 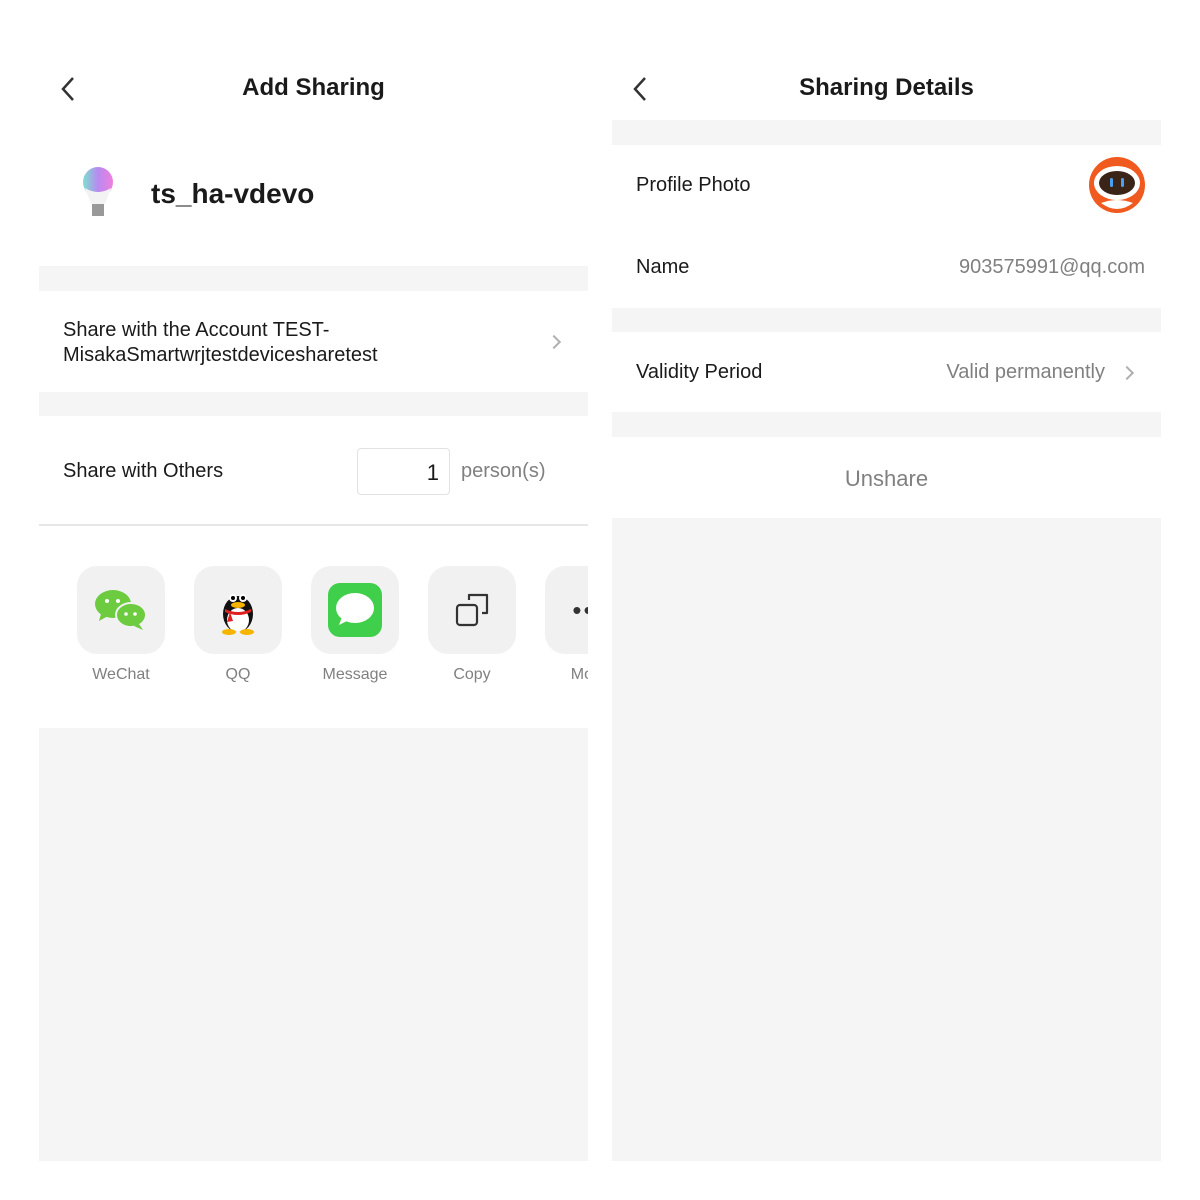 What do you see at coordinates (663, 267) in the screenshot?
I see `name-label: Name` at bounding box center [663, 267].